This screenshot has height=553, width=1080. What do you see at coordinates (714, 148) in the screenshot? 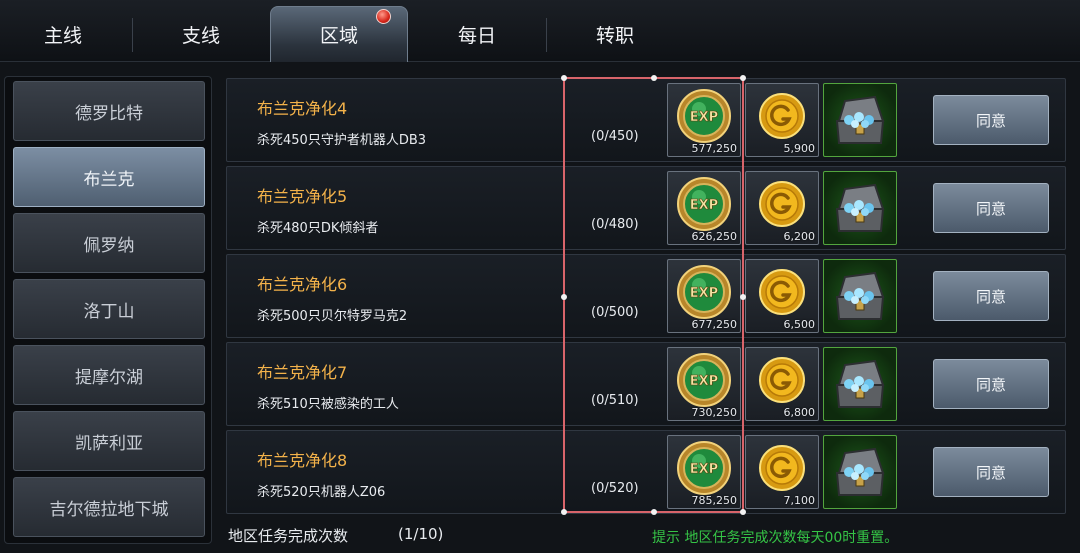
I see `exp-amount: 577,250` at bounding box center [714, 148].